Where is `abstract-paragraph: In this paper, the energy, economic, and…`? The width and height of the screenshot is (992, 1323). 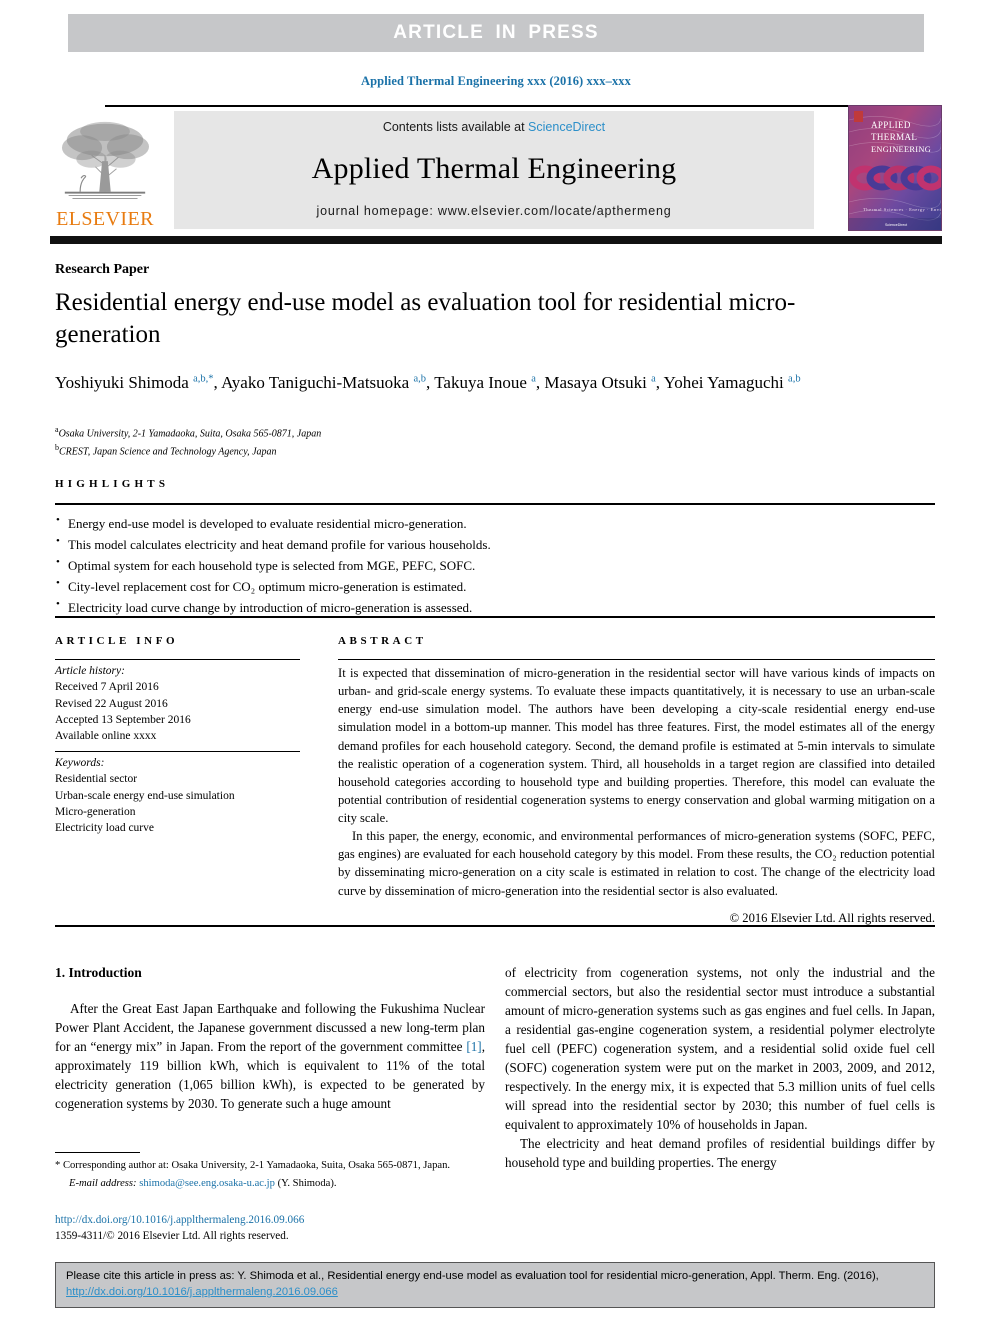 abstract-paragraph: In this paper, the energy, economic, and… is located at coordinates (636, 863).